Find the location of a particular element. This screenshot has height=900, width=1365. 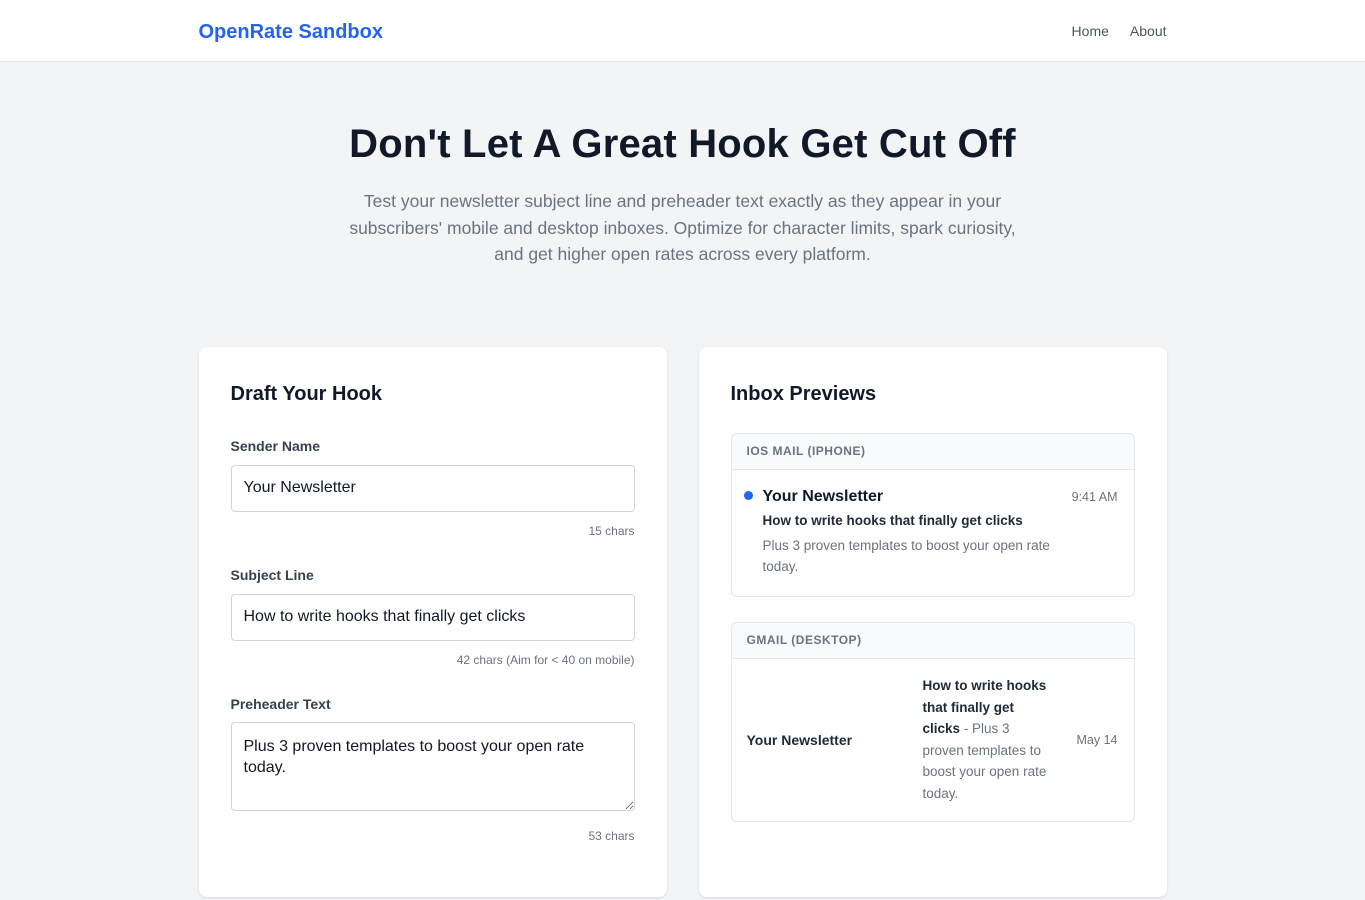

sender-name-counter: 15 chars is located at coordinates (611, 530).